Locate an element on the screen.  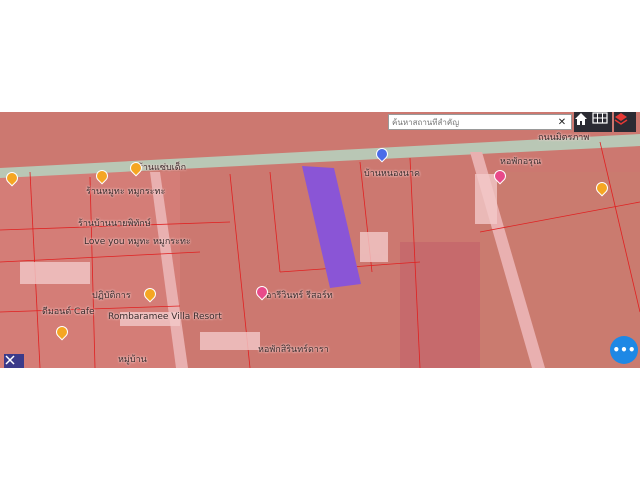
more-options-button: ••• is located at coordinates (624, 350).